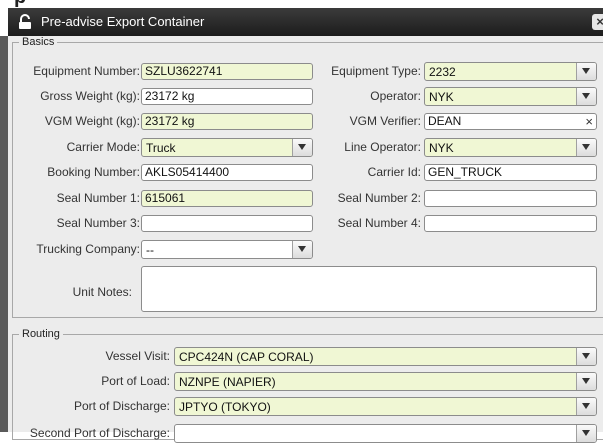 This screenshot has height=443, width=603. Describe the element at coordinates (385, 121) in the screenshot. I see `vgm-verifier-label: VGM Verifier:` at that location.